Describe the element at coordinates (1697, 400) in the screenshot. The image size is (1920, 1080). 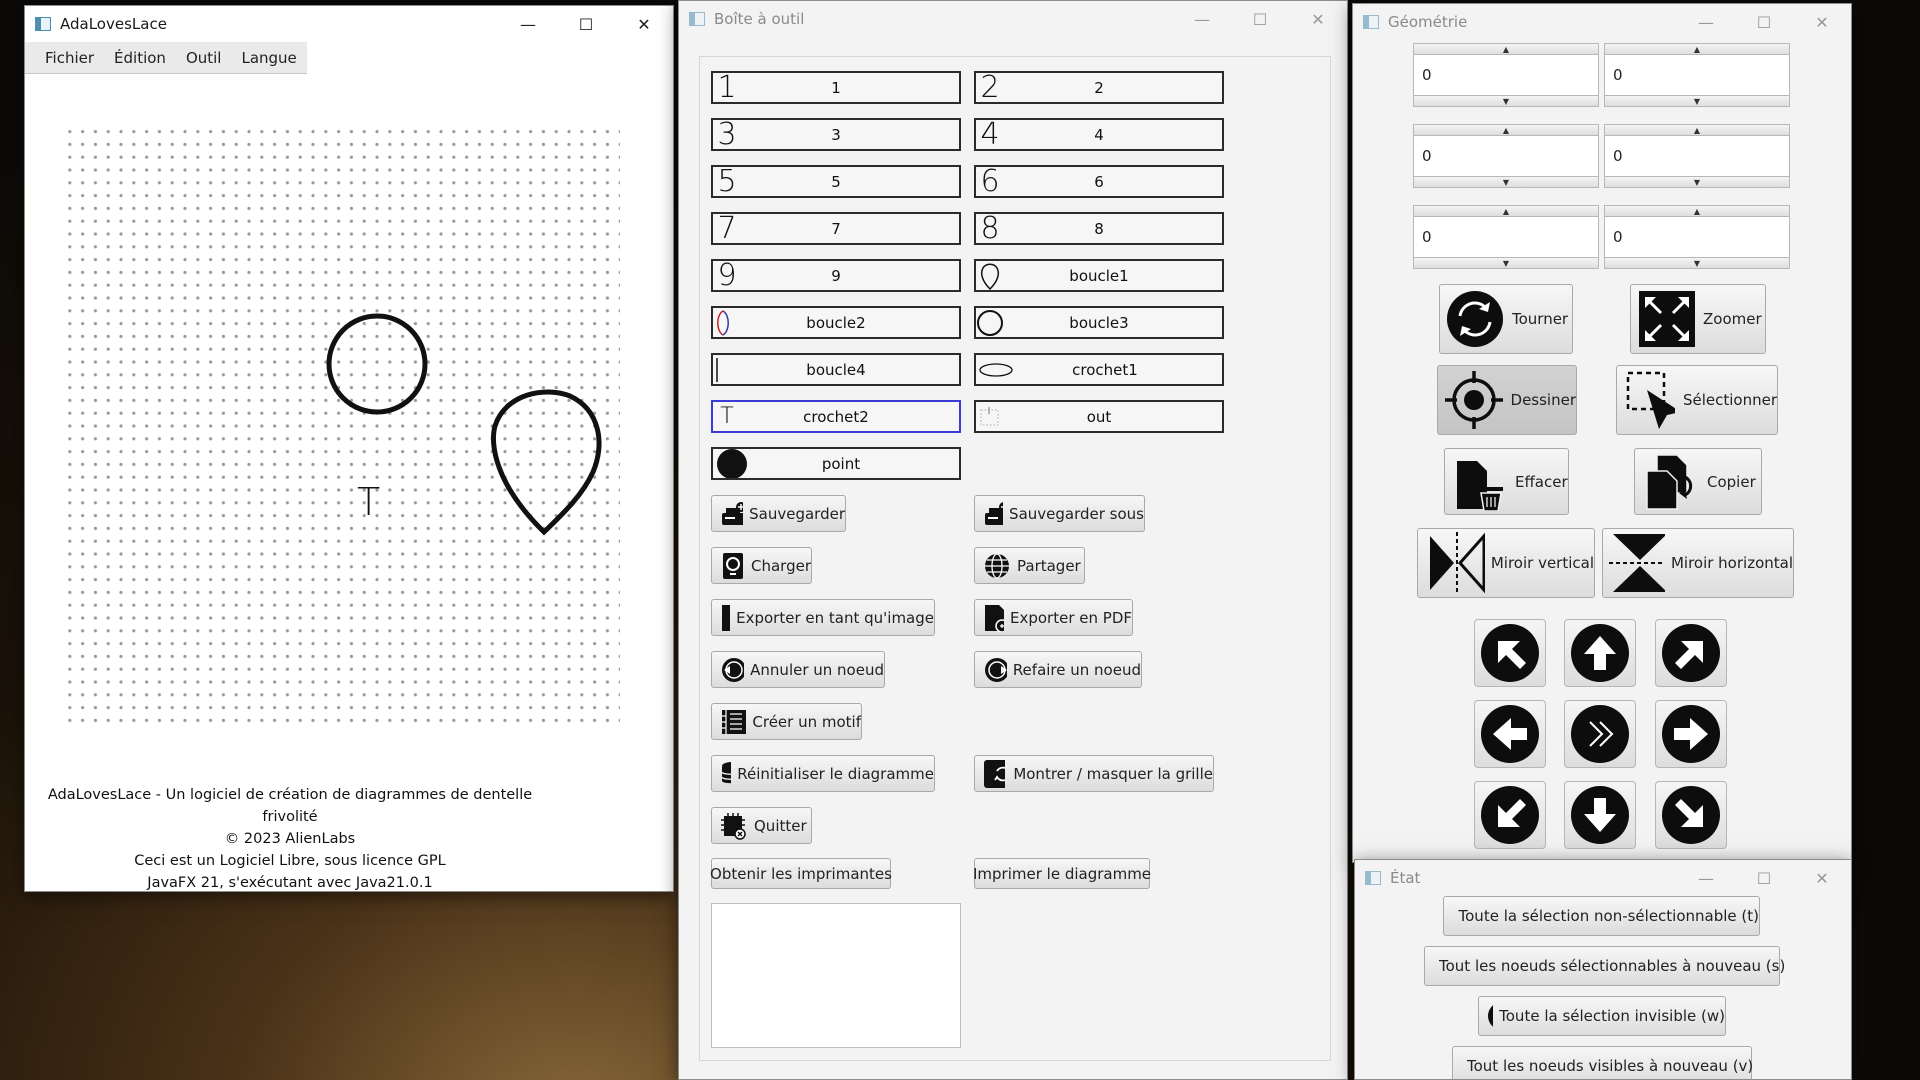
I see `select-button: Sélectionner` at that location.